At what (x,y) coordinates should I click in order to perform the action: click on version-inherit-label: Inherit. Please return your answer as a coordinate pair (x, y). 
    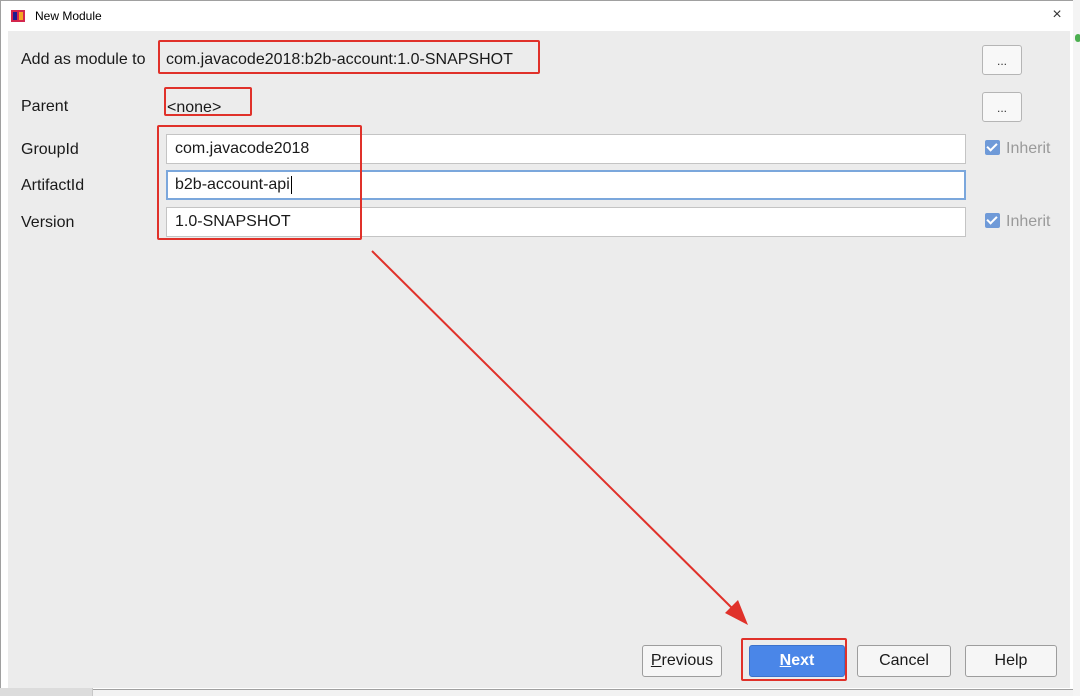
    Looking at the image, I should click on (1028, 221).